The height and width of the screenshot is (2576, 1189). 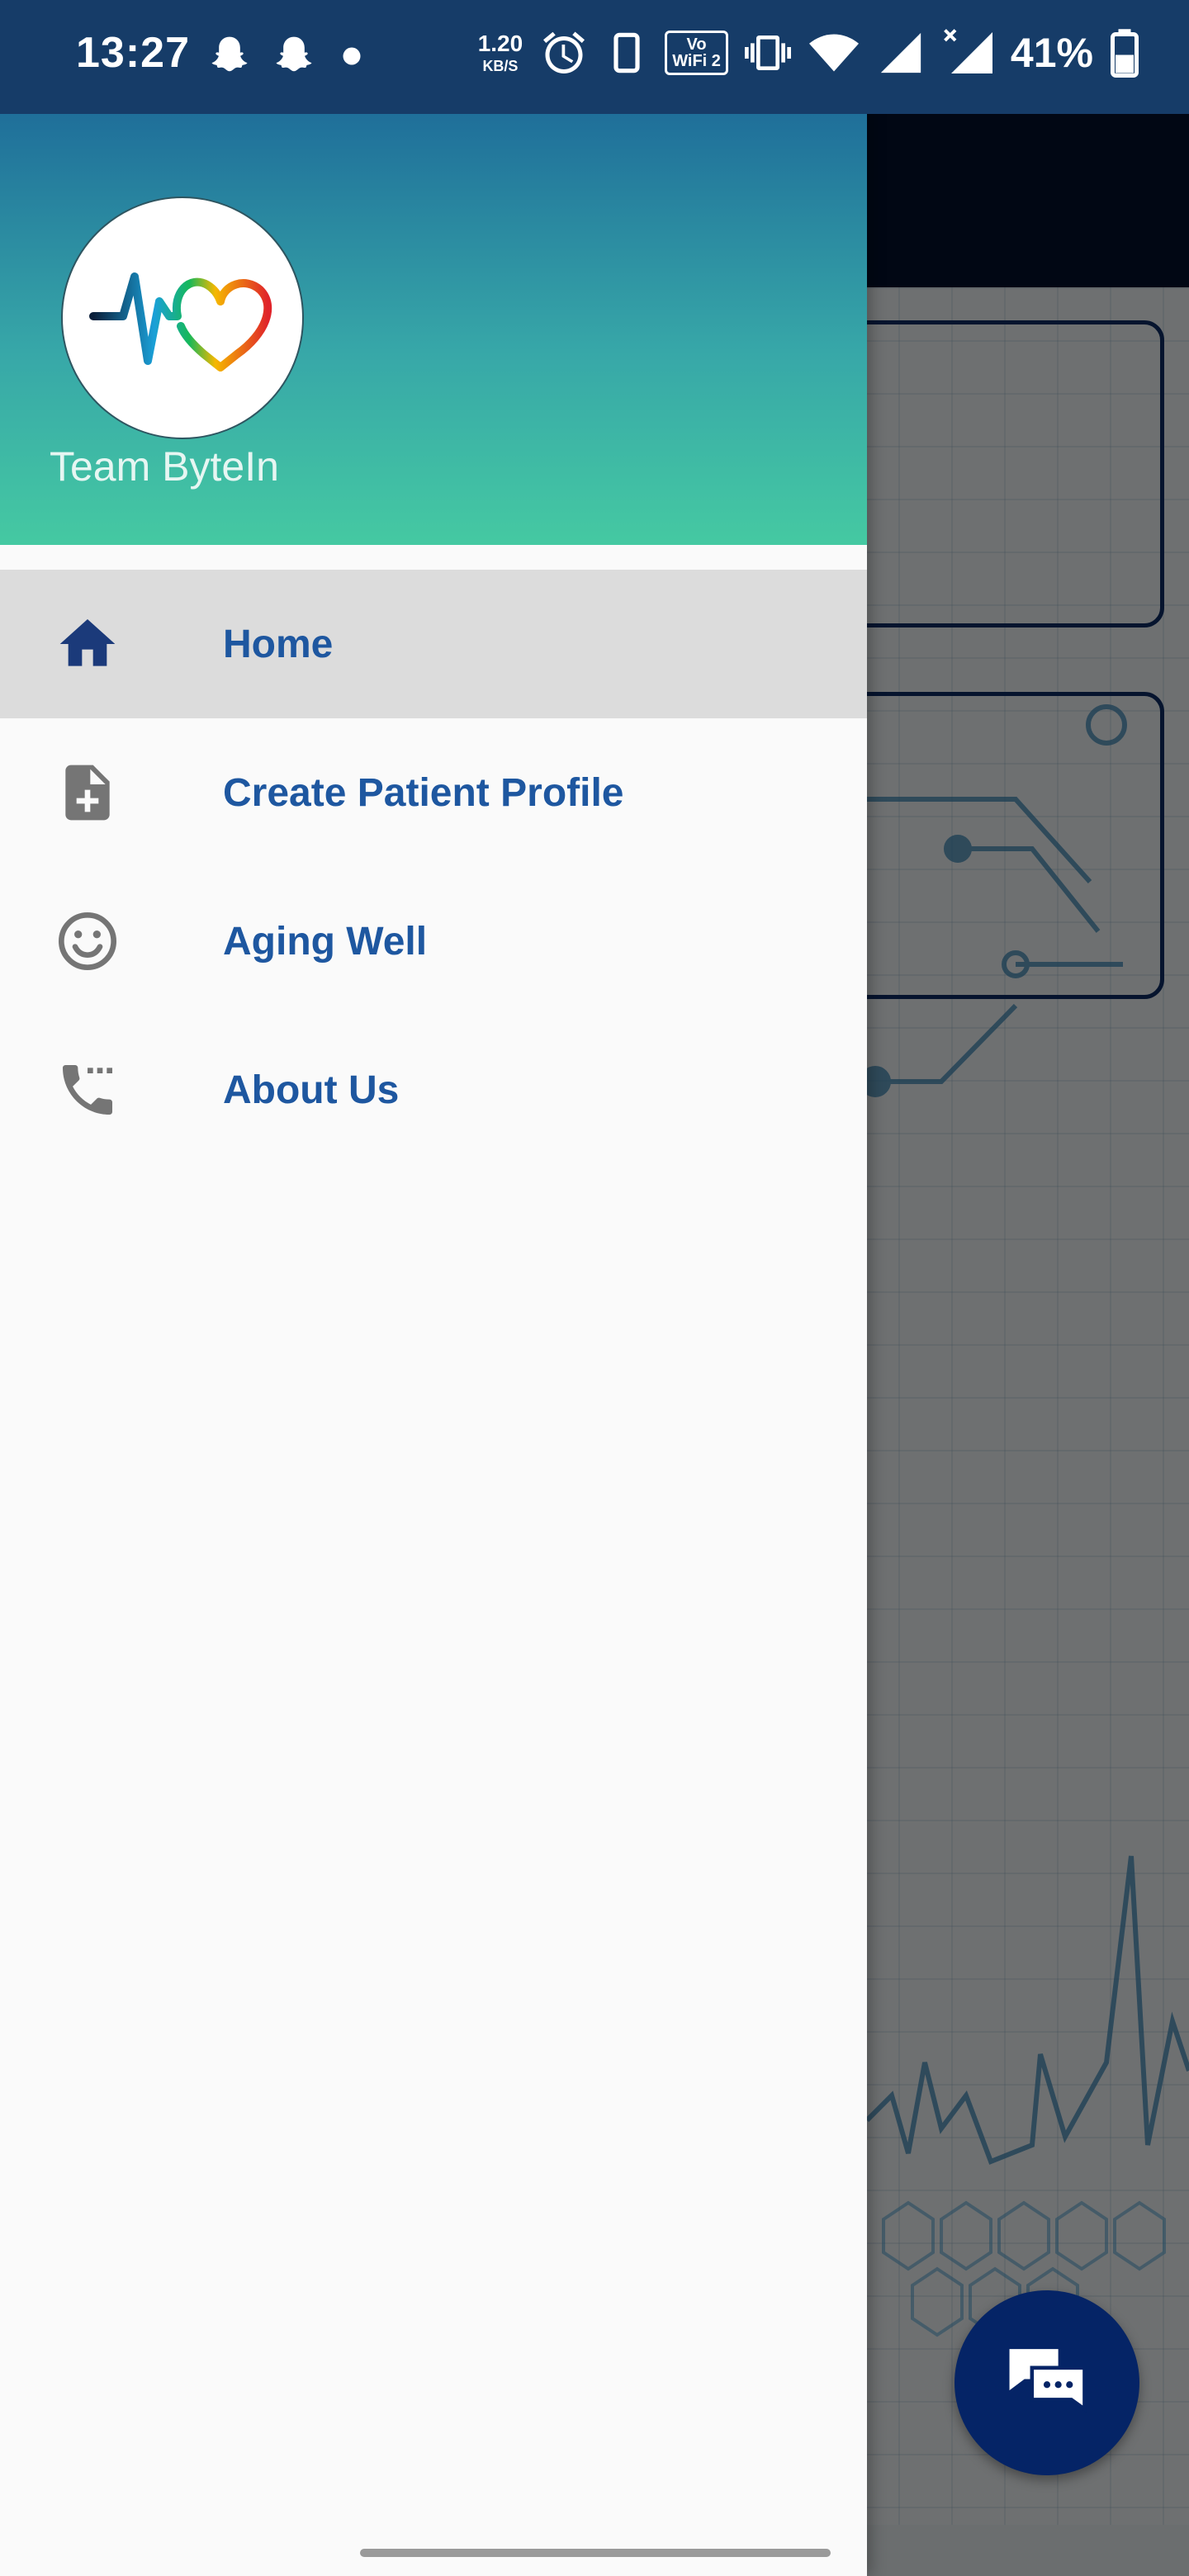 What do you see at coordinates (433, 329) in the screenshot?
I see `drawer-header: Team ByteIn` at bounding box center [433, 329].